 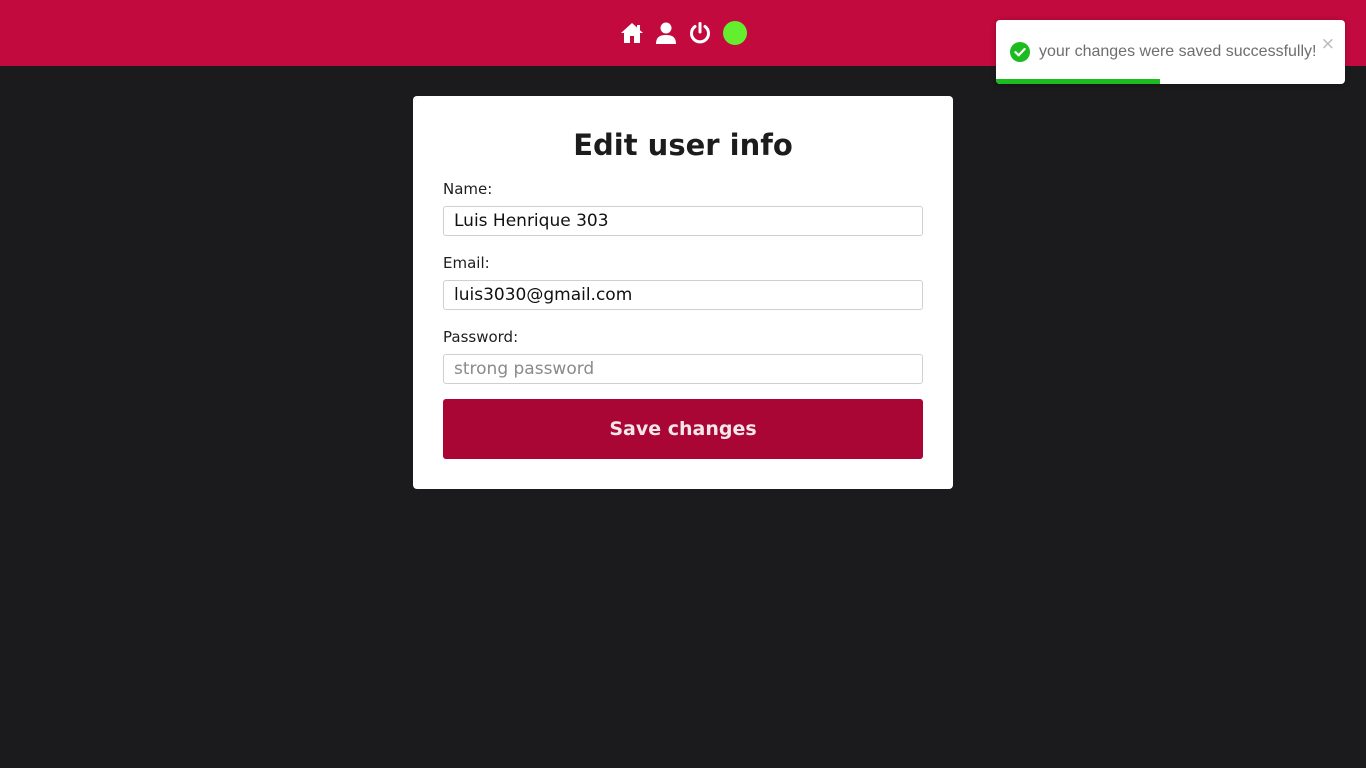 I want to click on user-icon, so click(x=666, y=33).